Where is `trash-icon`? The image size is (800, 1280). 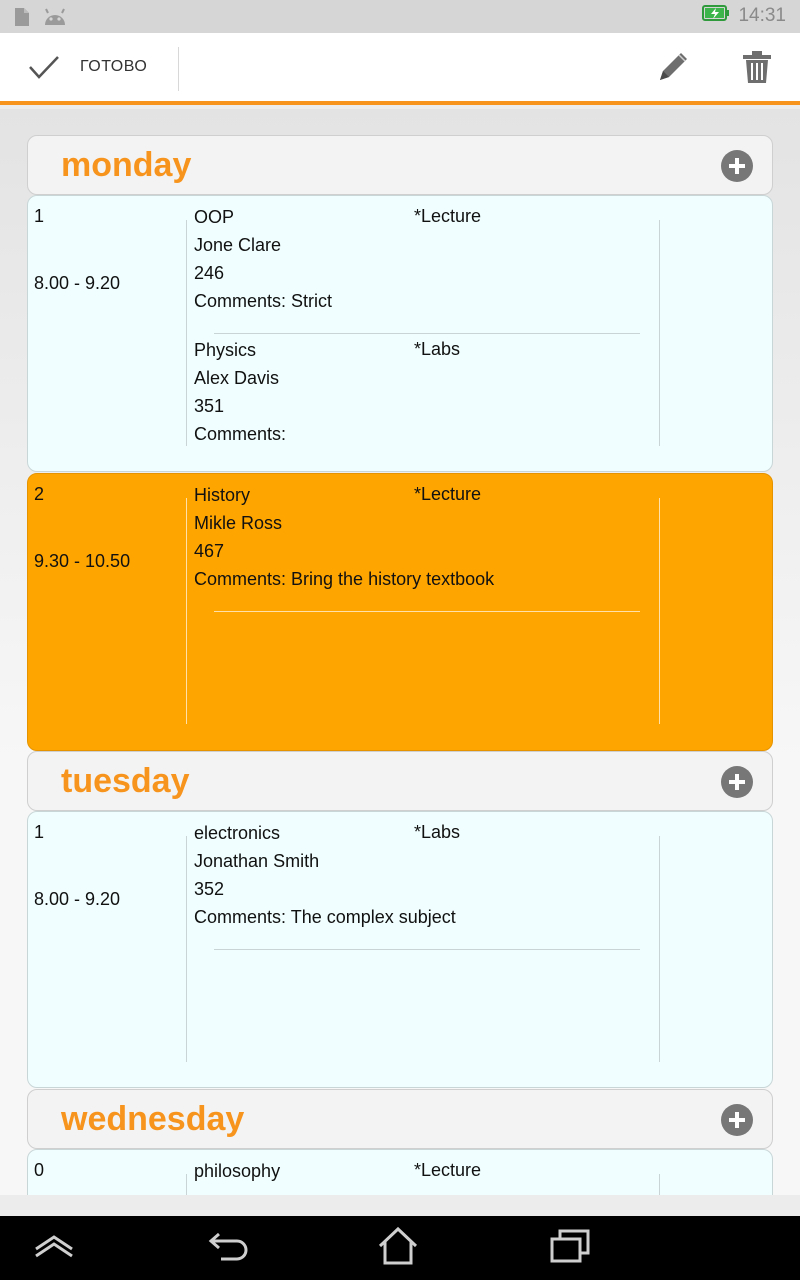 trash-icon is located at coordinates (757, 69).